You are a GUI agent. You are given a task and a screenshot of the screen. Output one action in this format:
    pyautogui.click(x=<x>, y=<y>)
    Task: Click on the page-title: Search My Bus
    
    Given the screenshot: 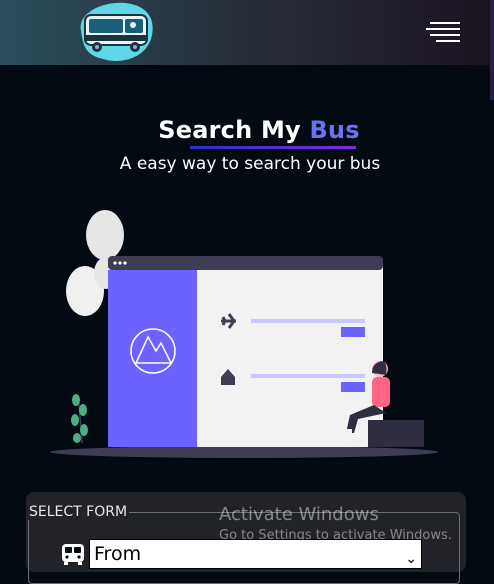 What is the action you would take?
    pyautogui.click(x=247, y=130)
    